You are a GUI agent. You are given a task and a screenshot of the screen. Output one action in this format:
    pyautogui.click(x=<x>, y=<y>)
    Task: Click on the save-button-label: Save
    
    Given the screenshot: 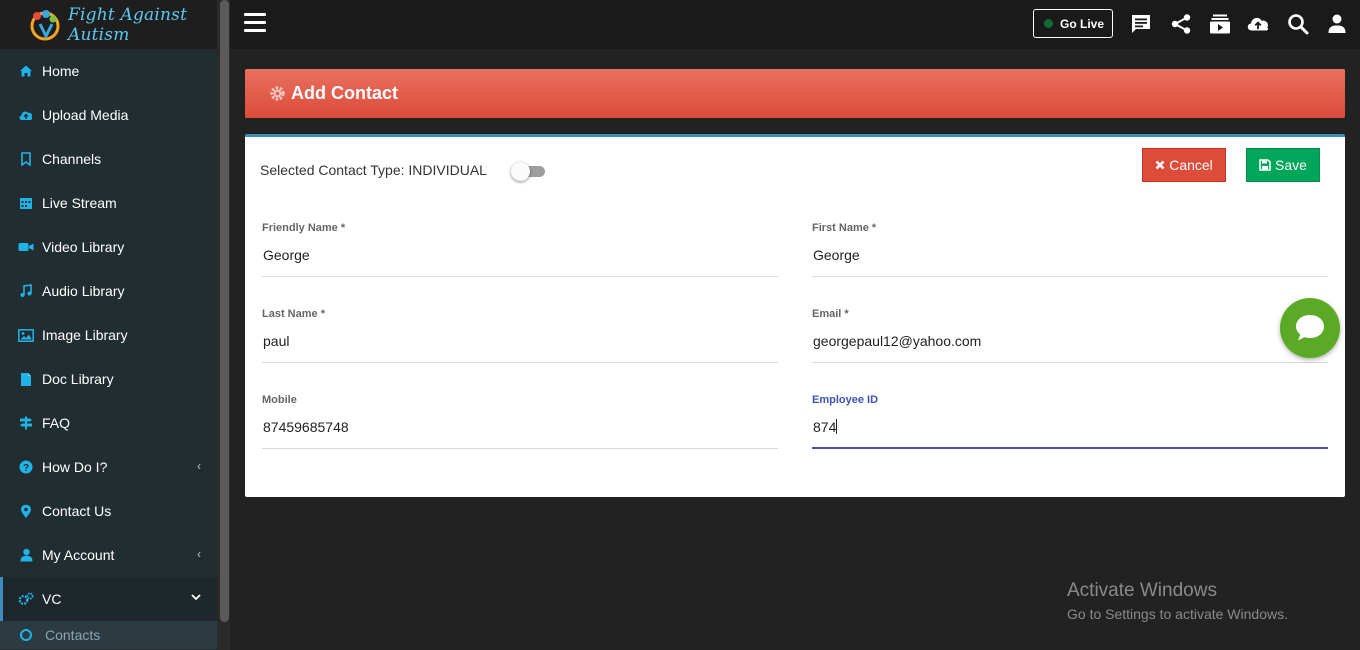 What is the action you would take?
    pyautogui.click(x=1291, y=165)
    